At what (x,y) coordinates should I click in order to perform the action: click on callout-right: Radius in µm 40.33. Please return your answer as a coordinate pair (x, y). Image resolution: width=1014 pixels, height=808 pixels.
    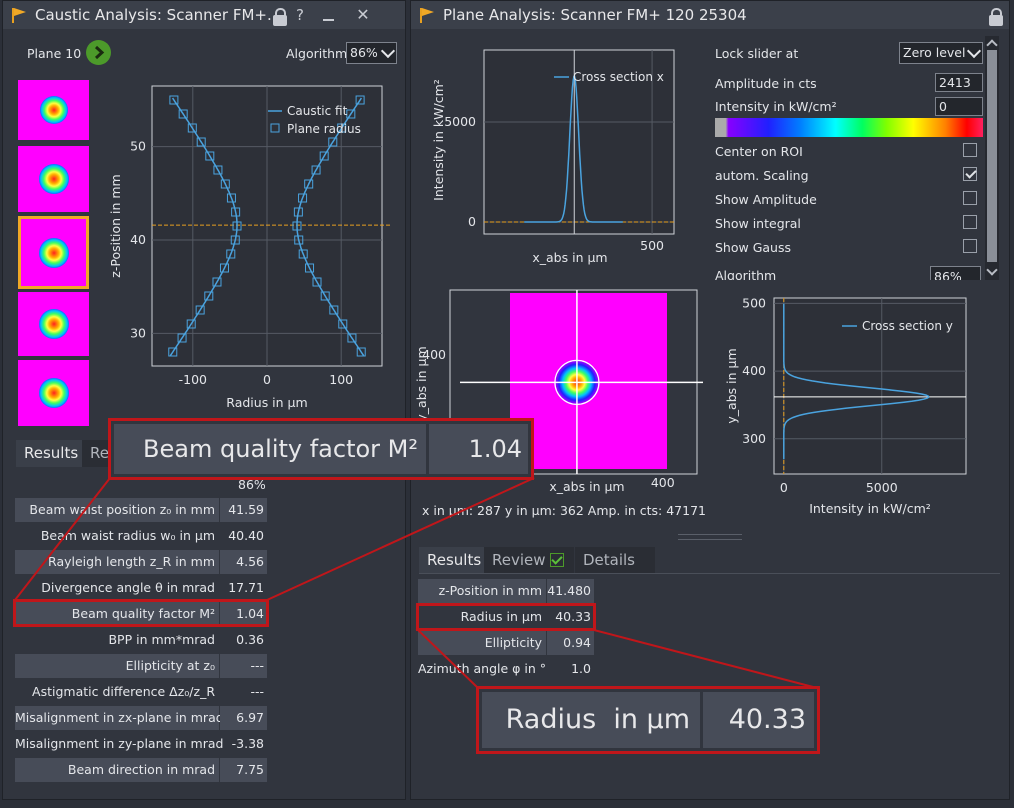
    Looking at the image, I should click on (648, 720).